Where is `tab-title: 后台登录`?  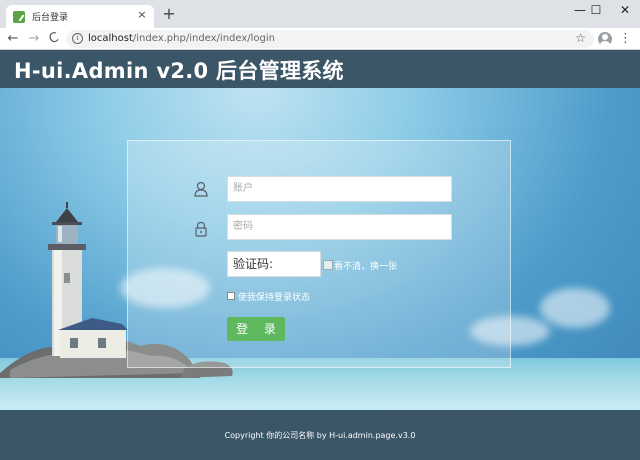 tab-title: 后台登录 is located at coordinates (50, 18).